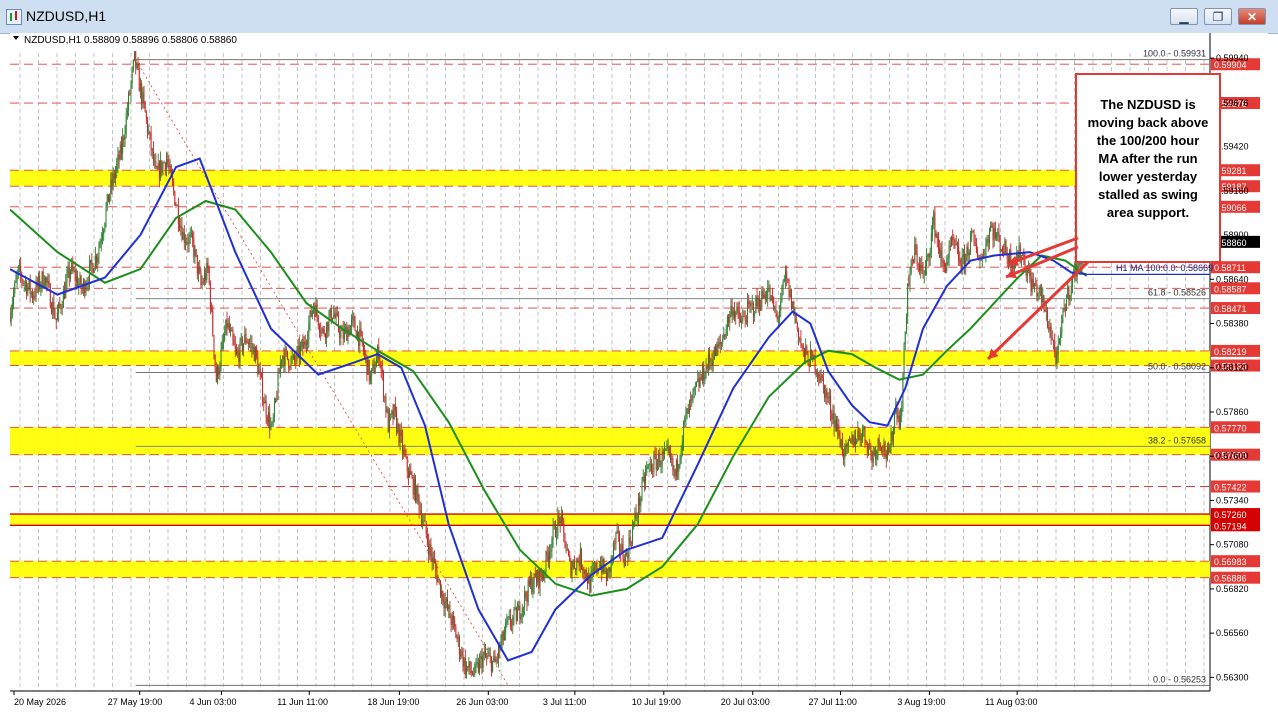 The width and height of the screenshot is (1278, 722). I want to click on close-button: ✕, so click(1252, 16).